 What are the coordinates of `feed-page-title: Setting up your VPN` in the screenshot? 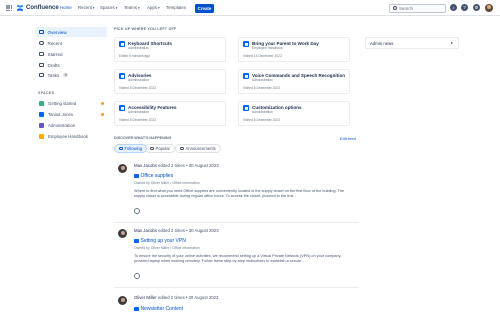 It's located at (160, 241).